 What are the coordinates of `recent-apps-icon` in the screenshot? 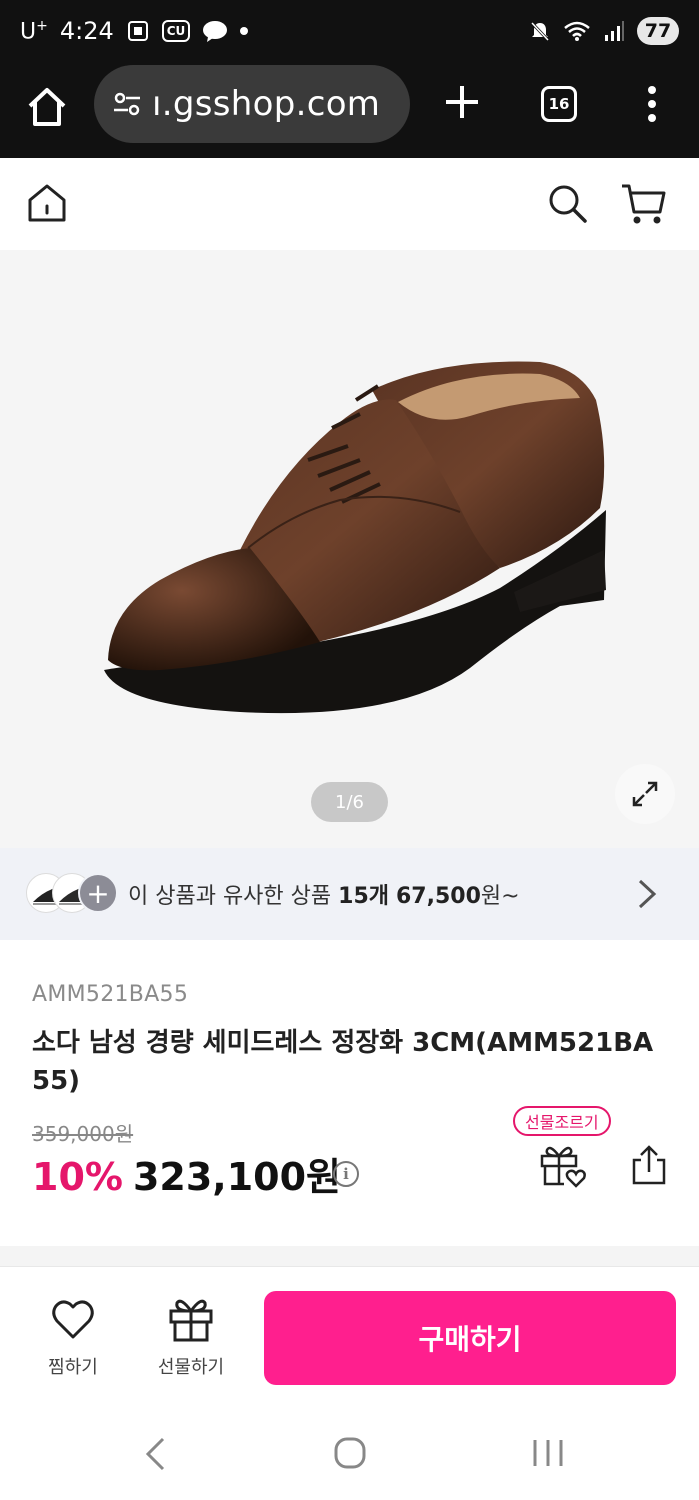 It's located at (548, 1453).